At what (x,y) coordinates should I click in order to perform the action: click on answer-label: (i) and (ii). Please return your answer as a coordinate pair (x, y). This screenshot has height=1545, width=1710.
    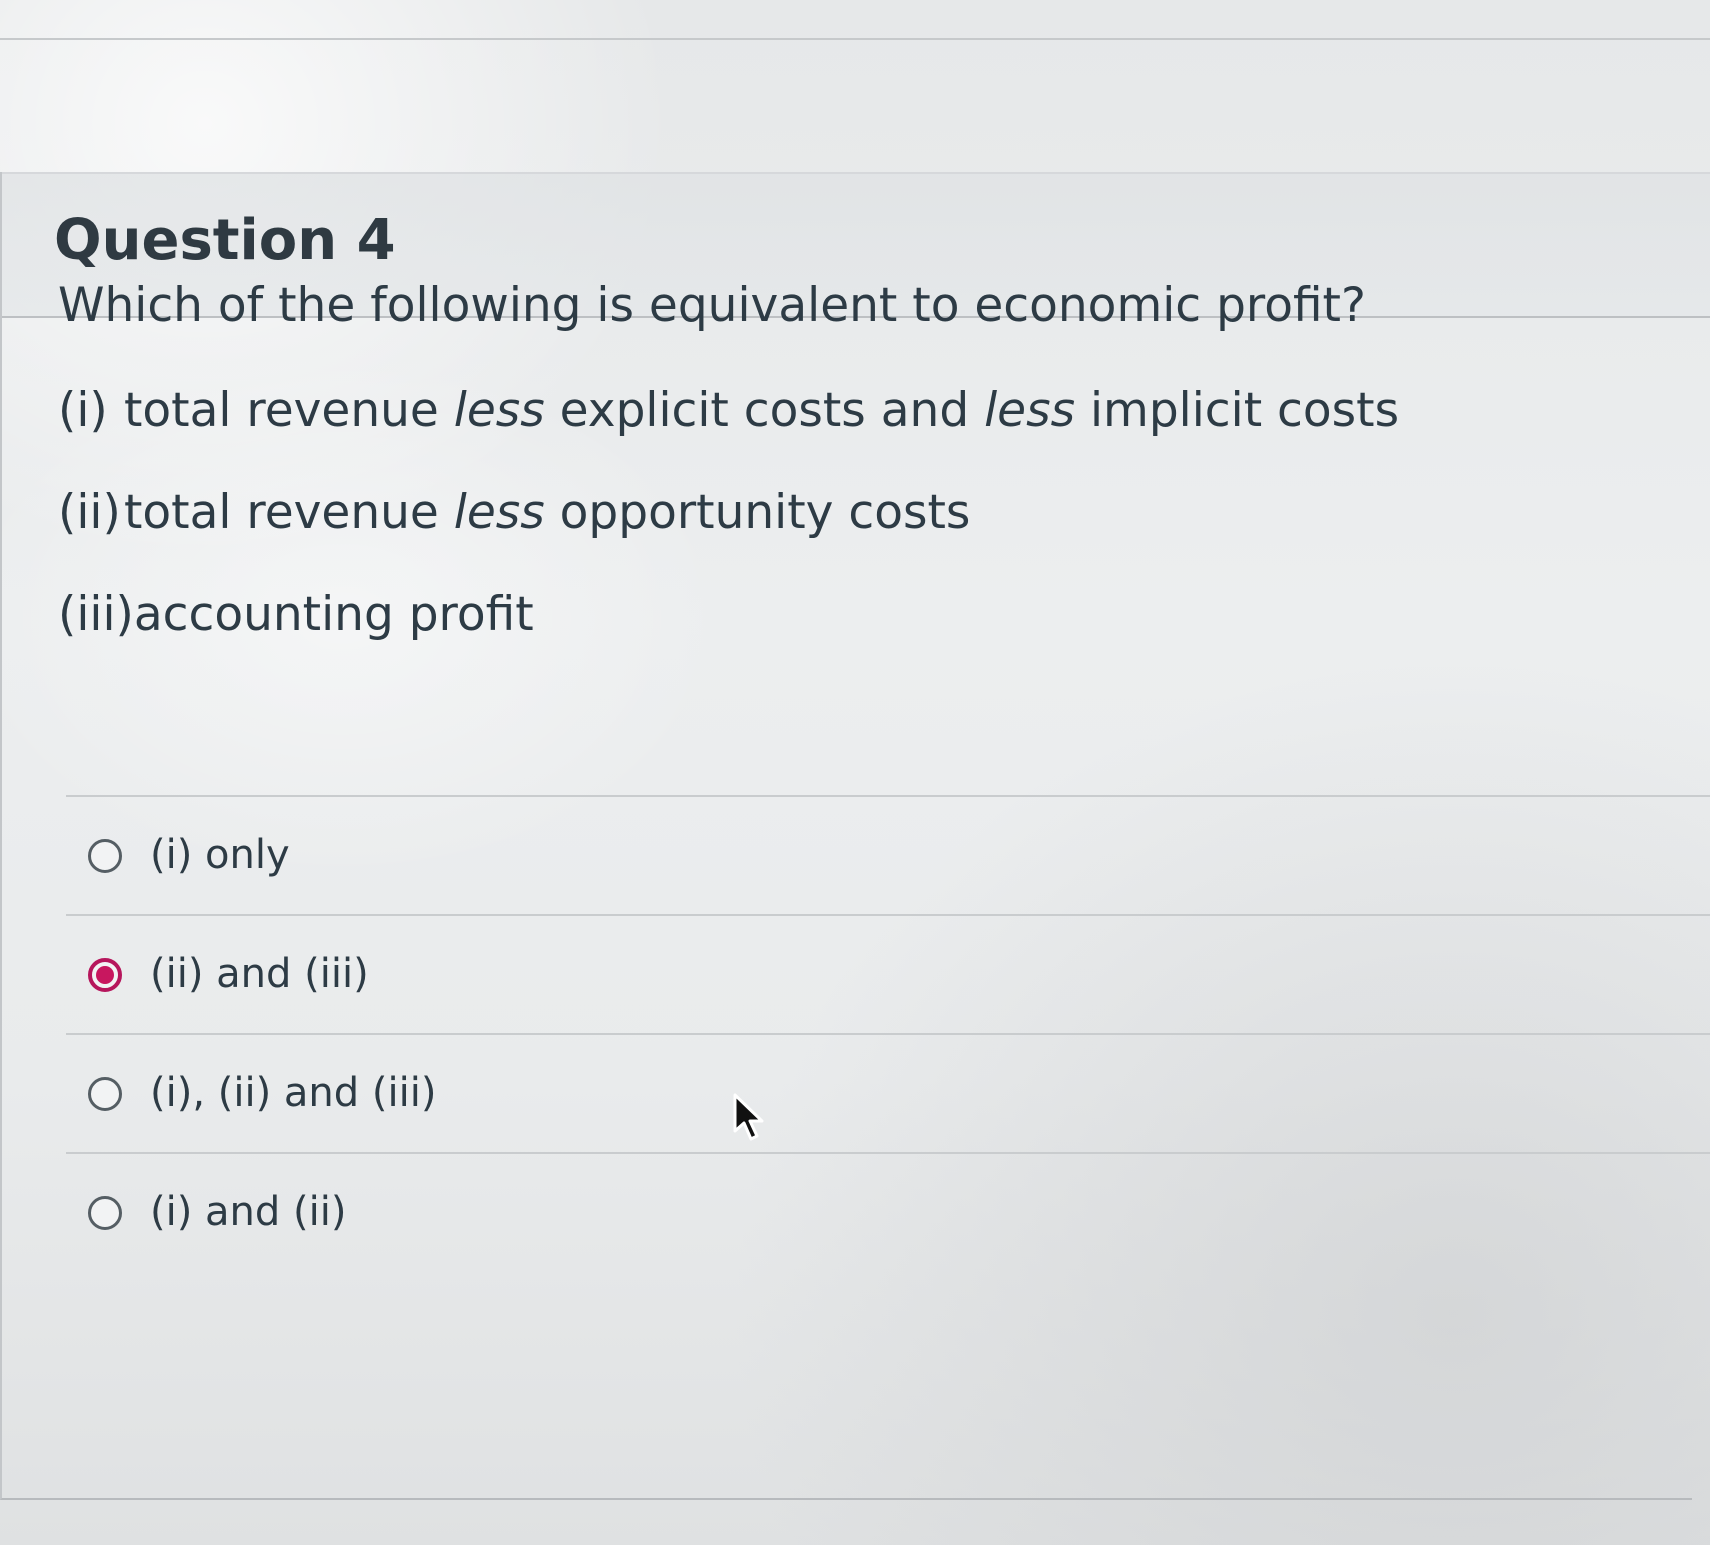
    Looking at the image, I should click on (248, 1212).